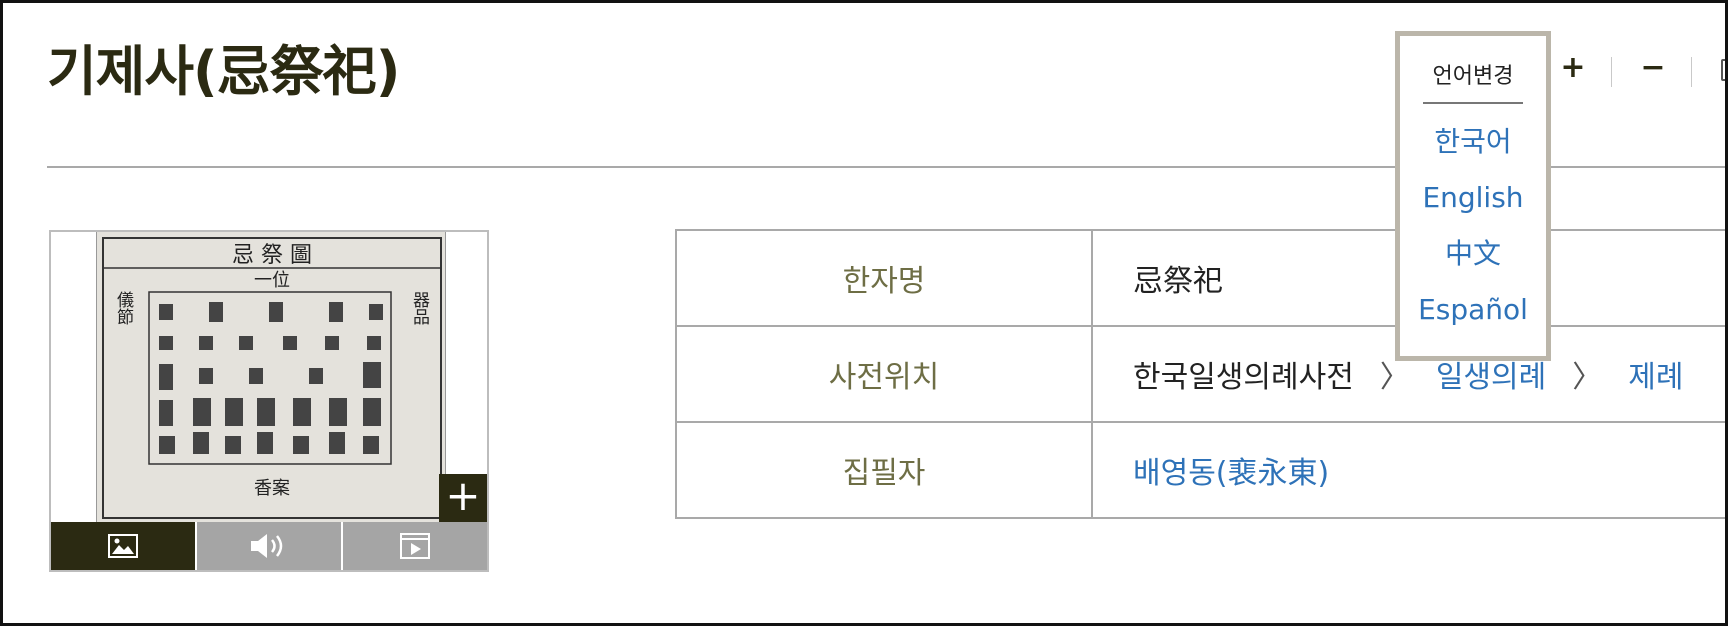 The image size is (1728, 626). I want to click on zoom-out-button: −, so click(1653, 69).